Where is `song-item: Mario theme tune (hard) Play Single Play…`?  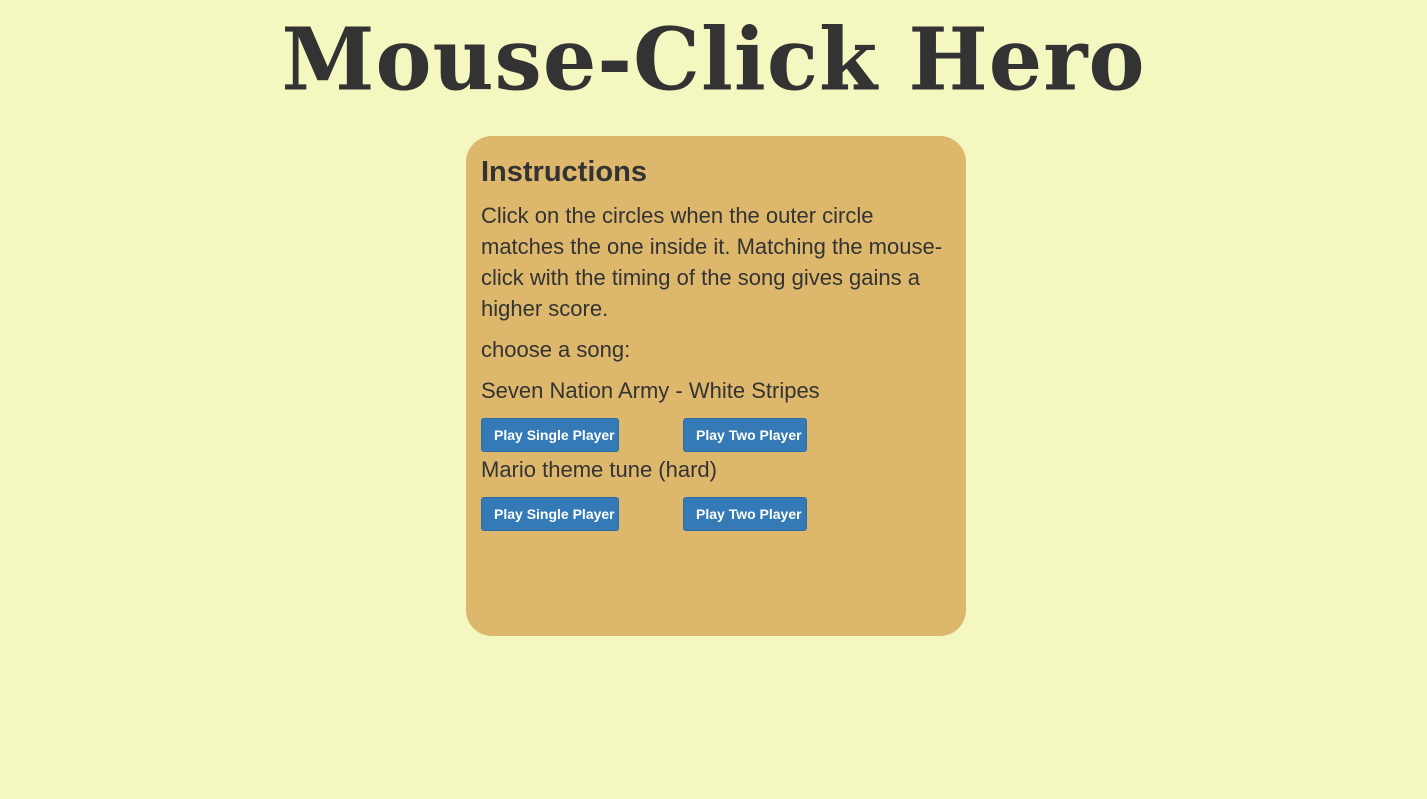
song-item: Mario theme tune (hard) Play Single Play… is located at coordinates (716, 492).